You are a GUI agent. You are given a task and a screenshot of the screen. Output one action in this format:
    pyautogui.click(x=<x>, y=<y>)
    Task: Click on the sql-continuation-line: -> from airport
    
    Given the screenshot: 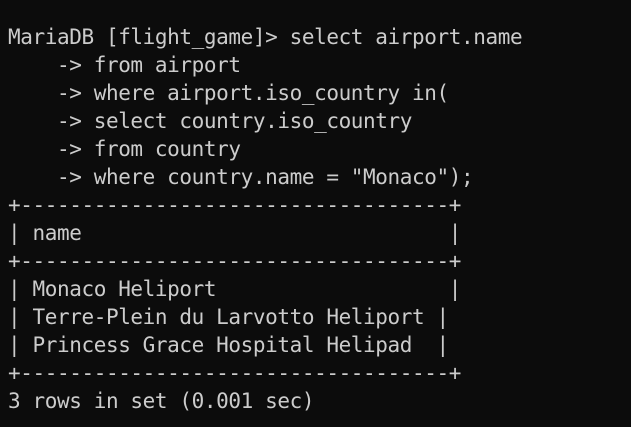 What is the action you would take?
    pyautogui.click(x=124, y=65)
    